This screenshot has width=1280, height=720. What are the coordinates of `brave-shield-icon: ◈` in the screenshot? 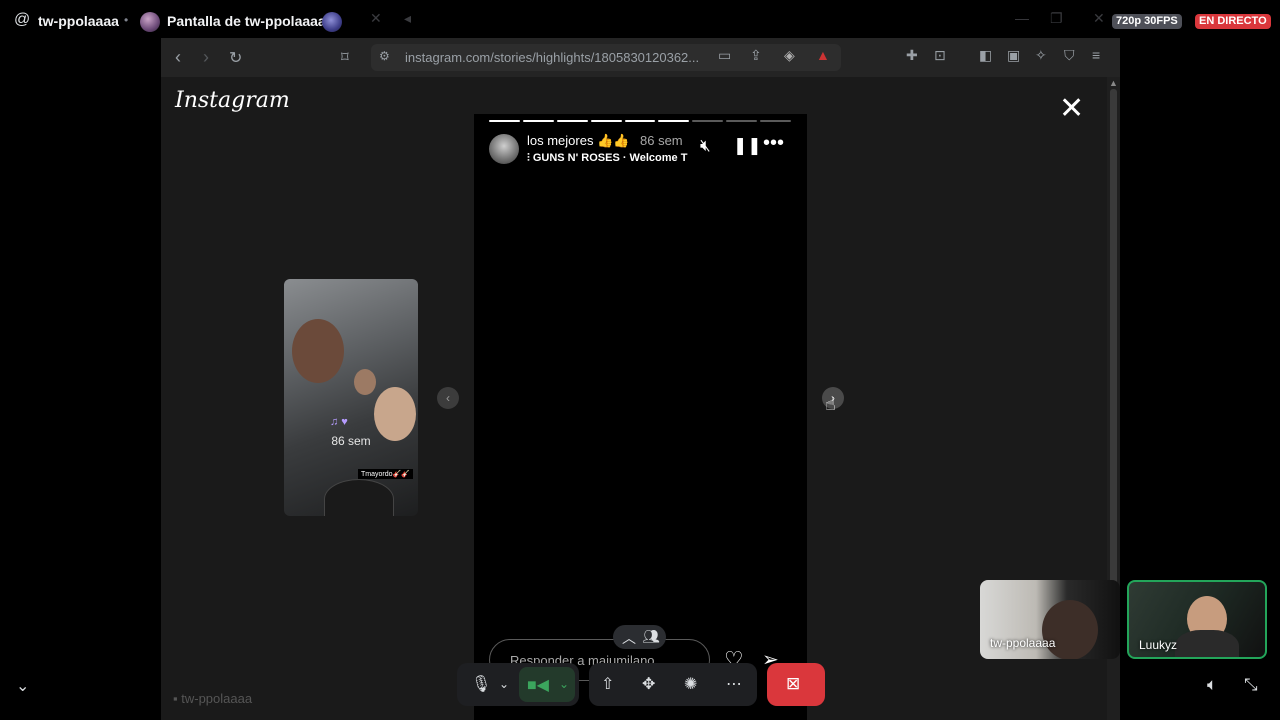 It's located at (789, 55).